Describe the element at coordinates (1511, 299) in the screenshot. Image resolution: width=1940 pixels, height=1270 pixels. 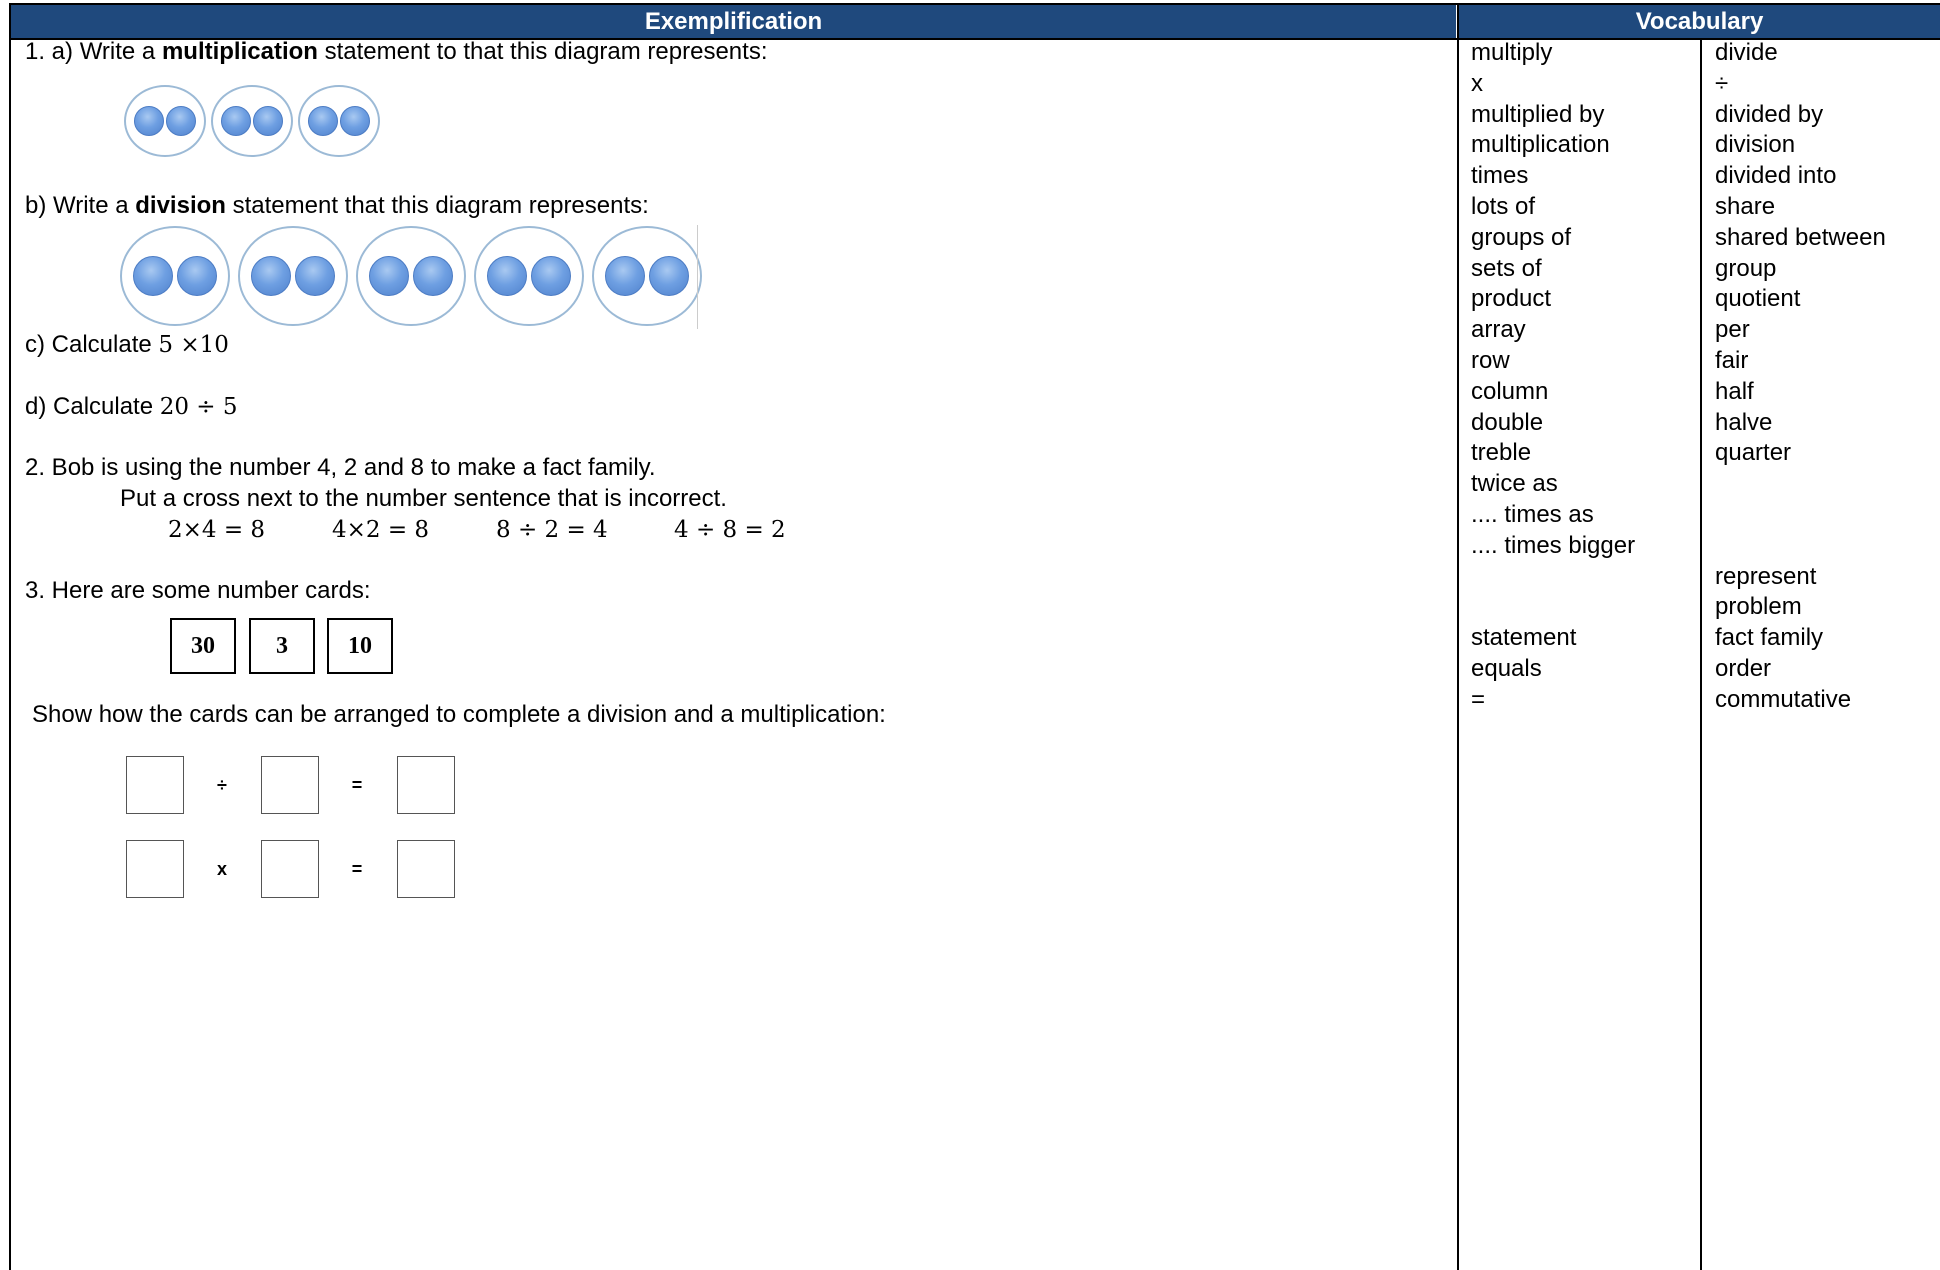
I see `vocab-term: product` at that location.